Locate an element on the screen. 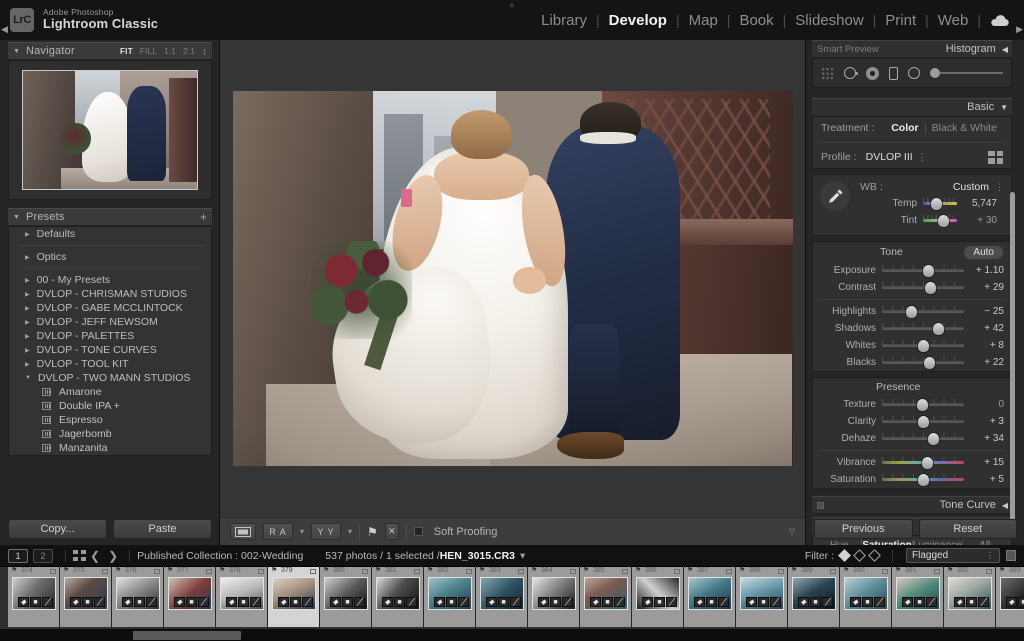  soft-proofing-checkbox is located at coordinates (418, 531).